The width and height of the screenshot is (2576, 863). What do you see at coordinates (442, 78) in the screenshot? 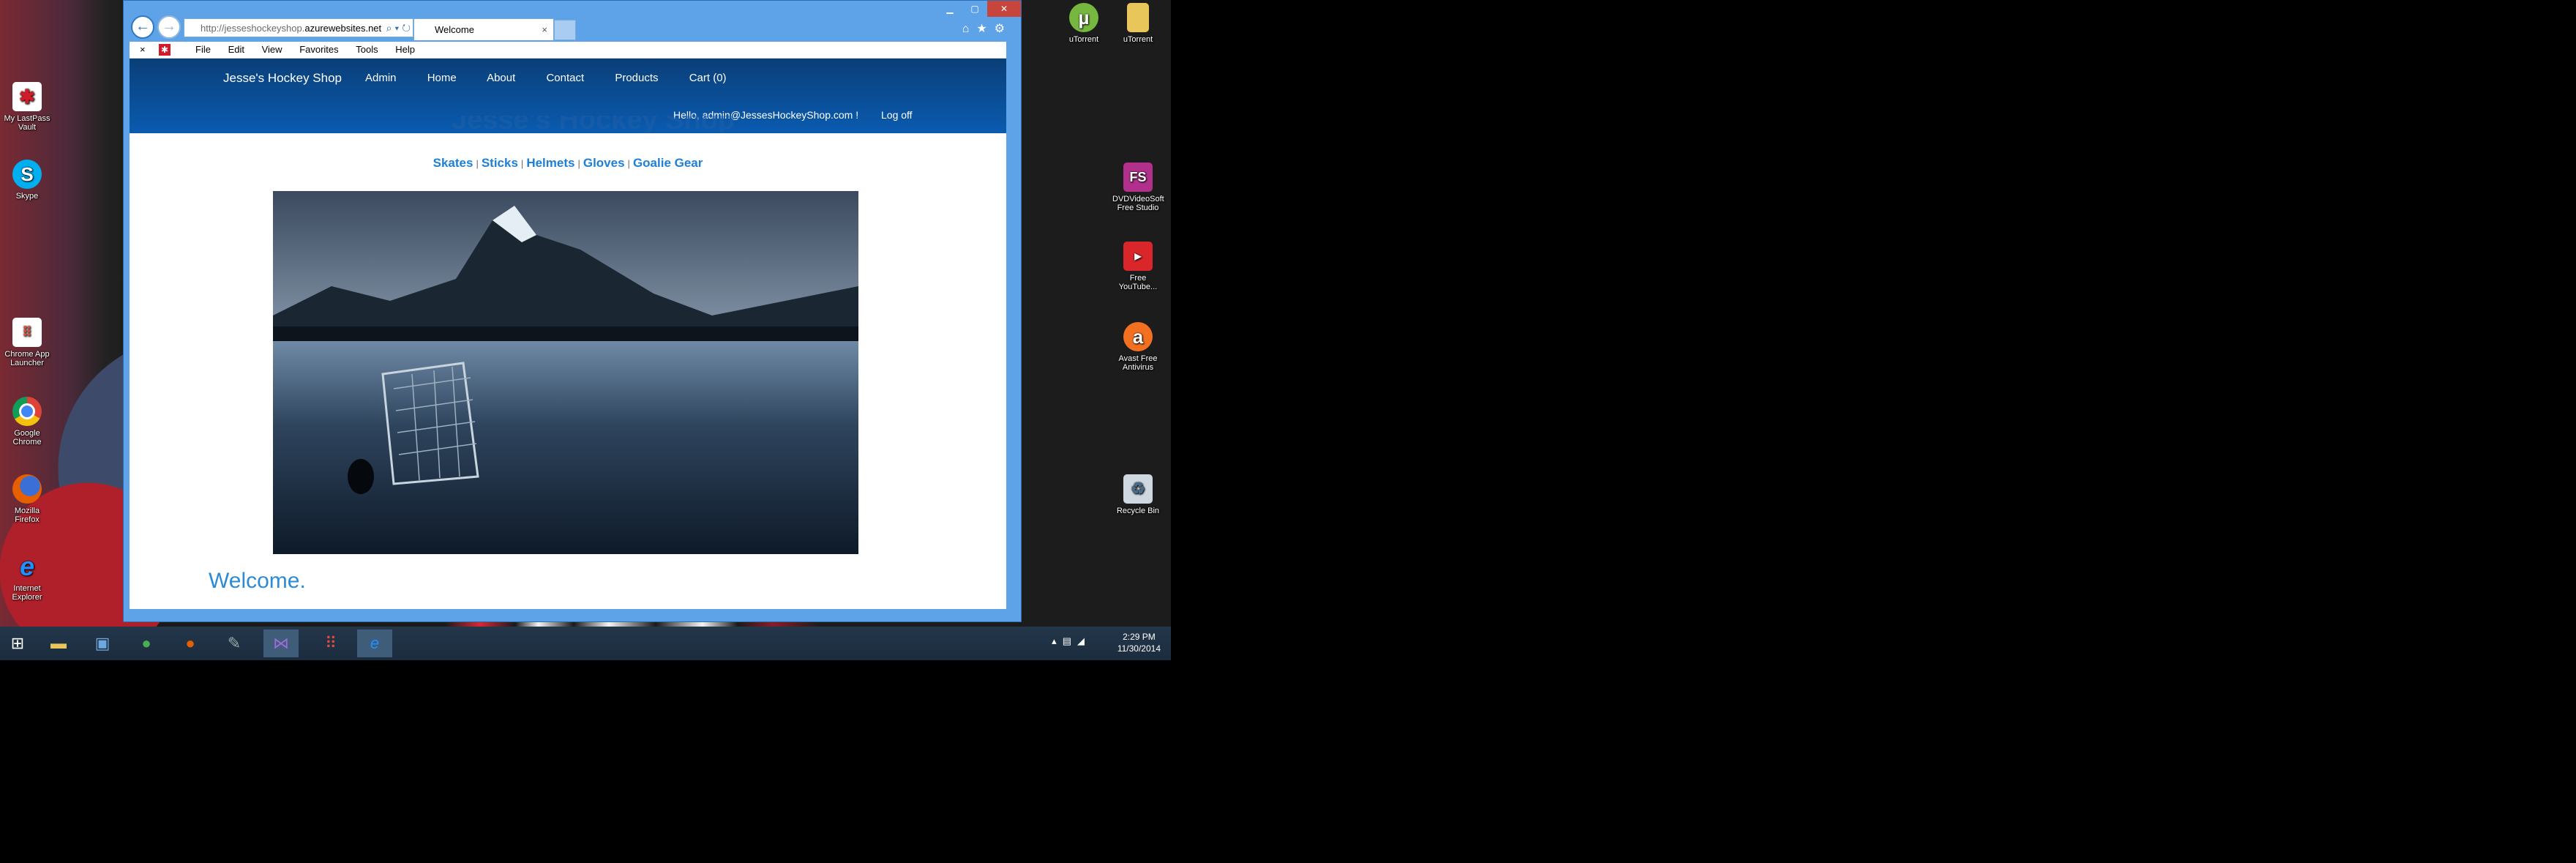
I see `nav-home: Home` at bounding box center [442, 78].